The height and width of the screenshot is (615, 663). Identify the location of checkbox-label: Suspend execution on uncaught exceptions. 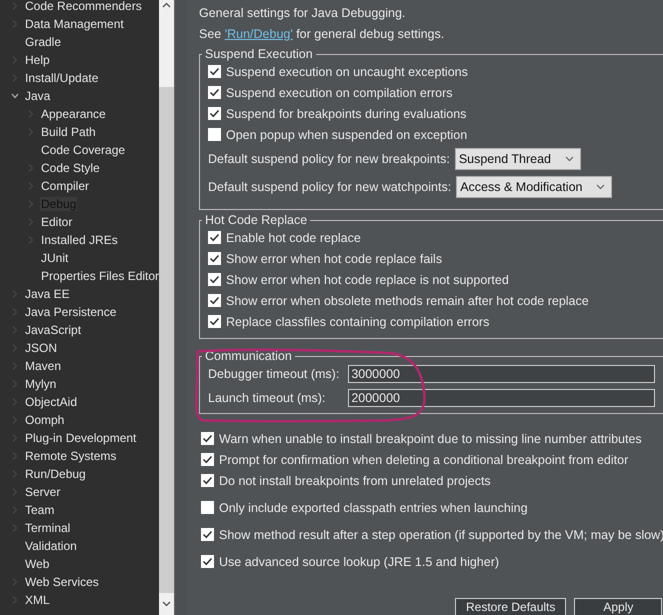
(347, 71).